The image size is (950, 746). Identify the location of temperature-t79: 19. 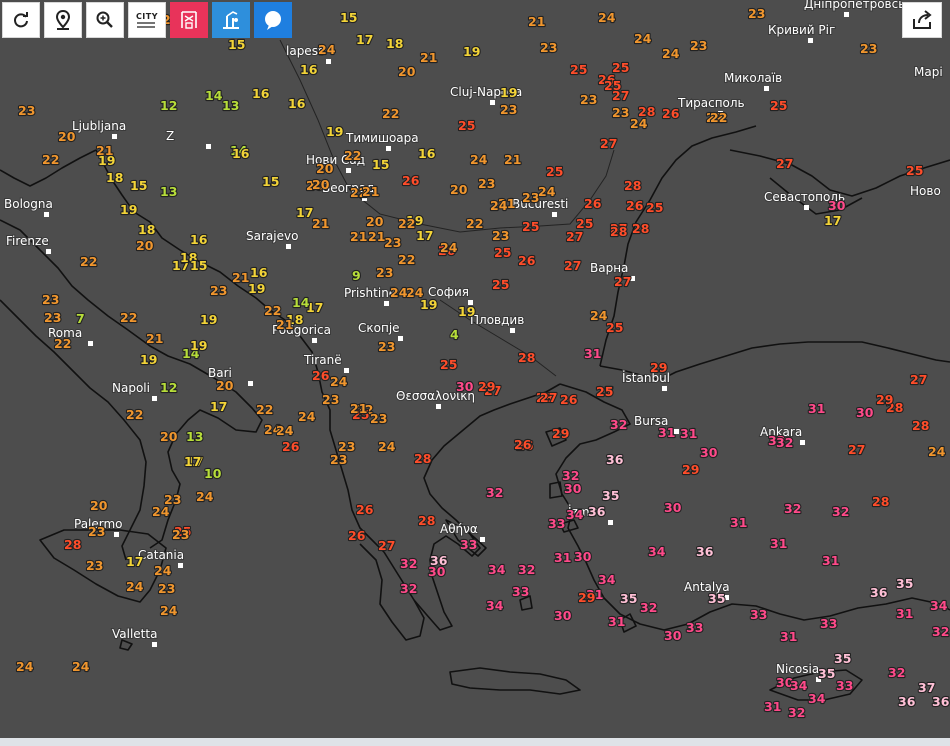
(199, 345).